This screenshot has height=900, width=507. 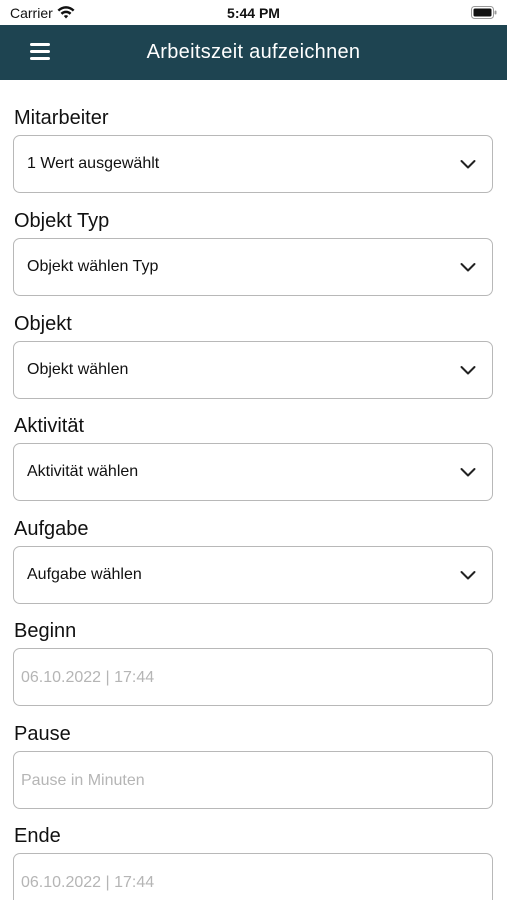 I want to click on aktivitaet-select: Aktivität wählen, so click(x=253, y=472).